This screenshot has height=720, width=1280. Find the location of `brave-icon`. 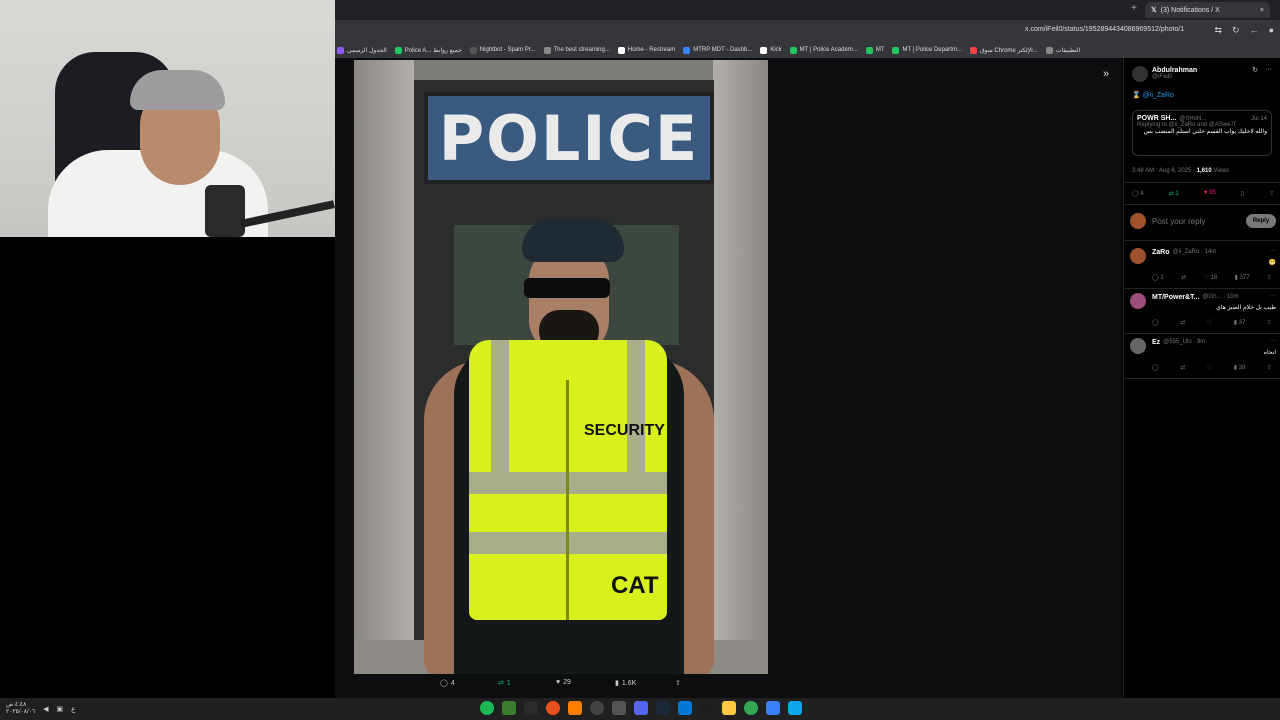

brave-icon is located at coordinates (553, 708).